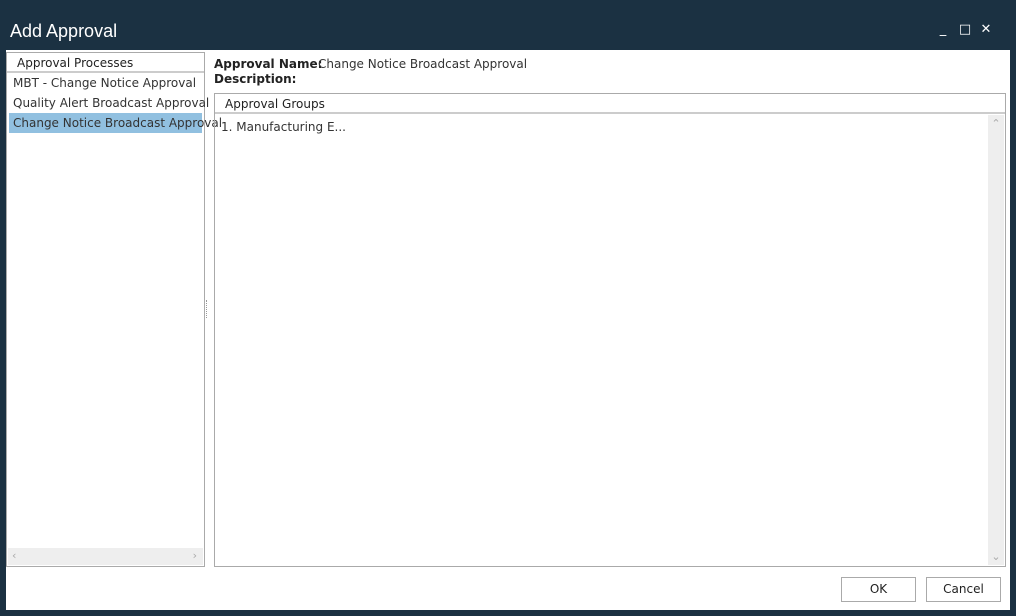 Image resolution: width=1016 pixels, height=616 pixels. I want to click on approval-name-value: Change Notice Broadcast Approval, so click(423, 64).